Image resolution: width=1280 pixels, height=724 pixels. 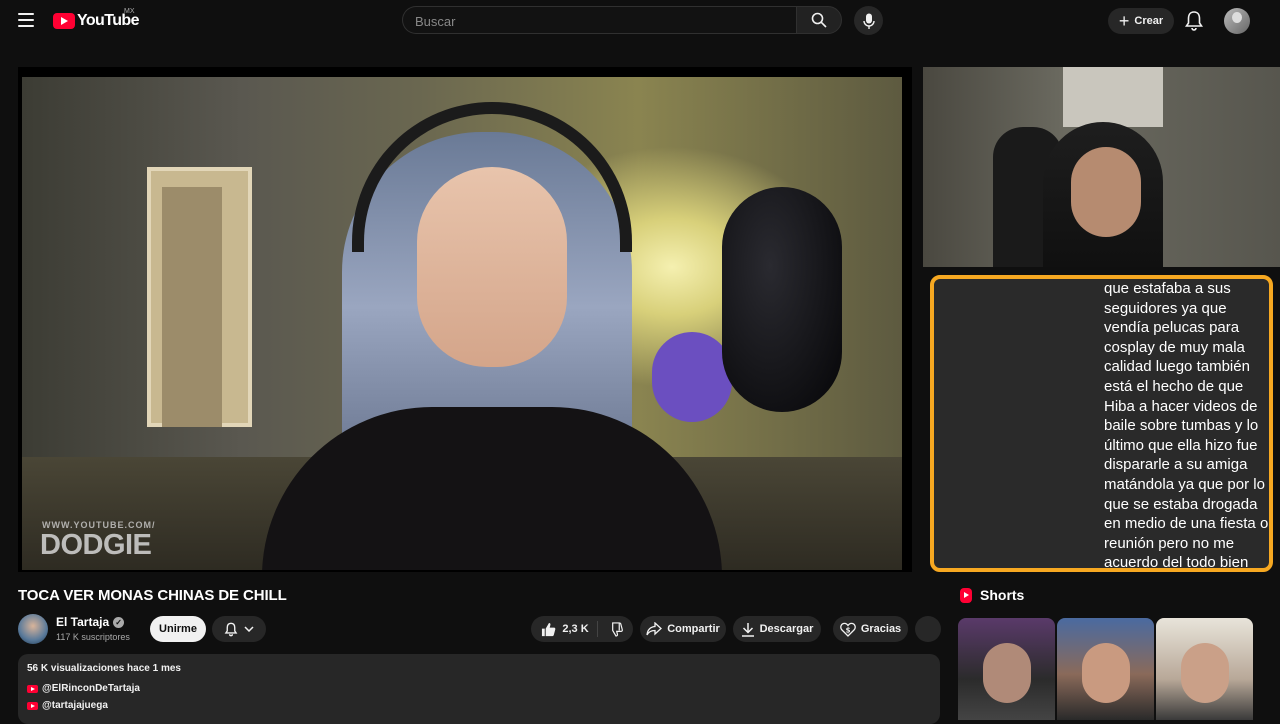 I want to click on download-label: Descargar, so click(x=786, y=629).